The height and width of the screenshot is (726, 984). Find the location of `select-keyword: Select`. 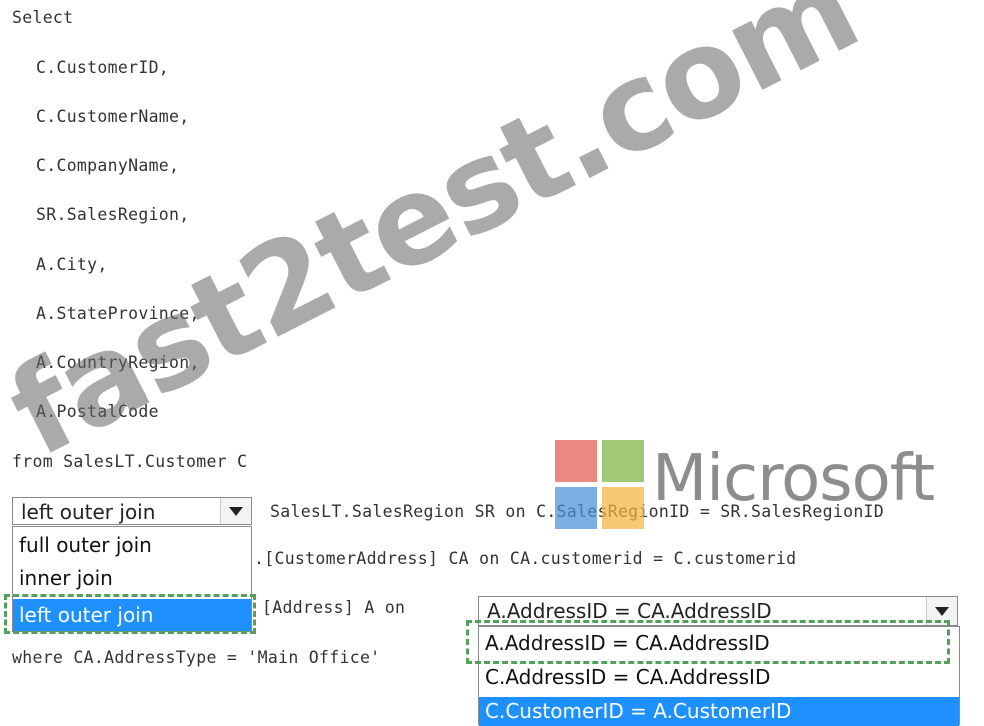

select-keyword: Select is located at coordinates (43, 17).